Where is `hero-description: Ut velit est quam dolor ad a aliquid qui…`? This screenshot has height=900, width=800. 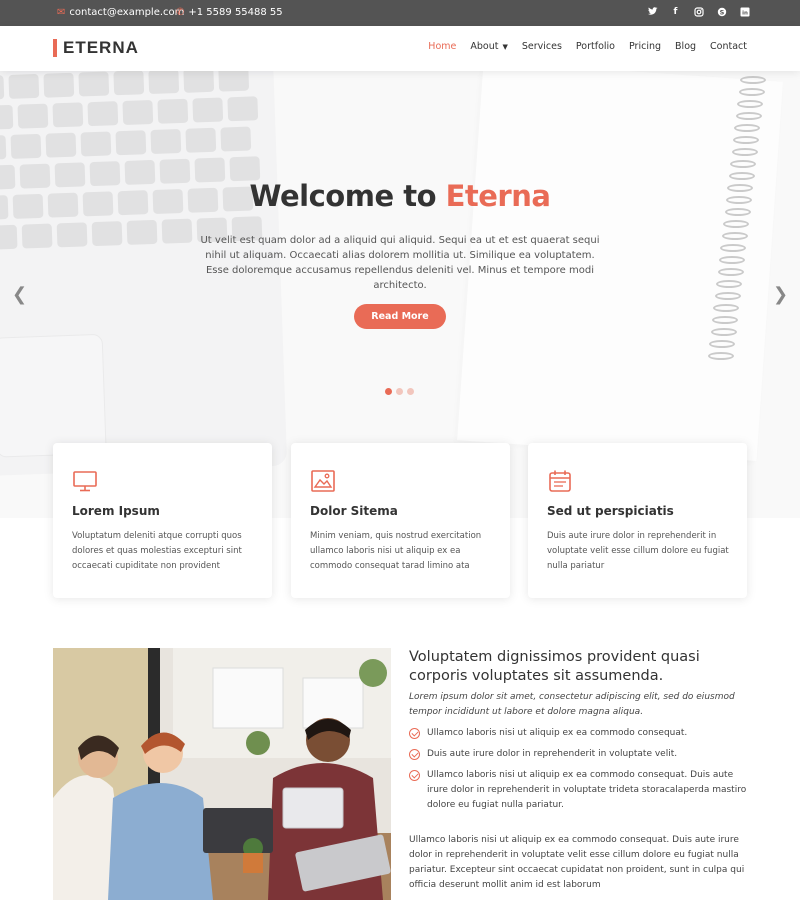 hero-description: Ut velit est quam dolor ad a aliquid qui… is located at coordinates (400, 263).